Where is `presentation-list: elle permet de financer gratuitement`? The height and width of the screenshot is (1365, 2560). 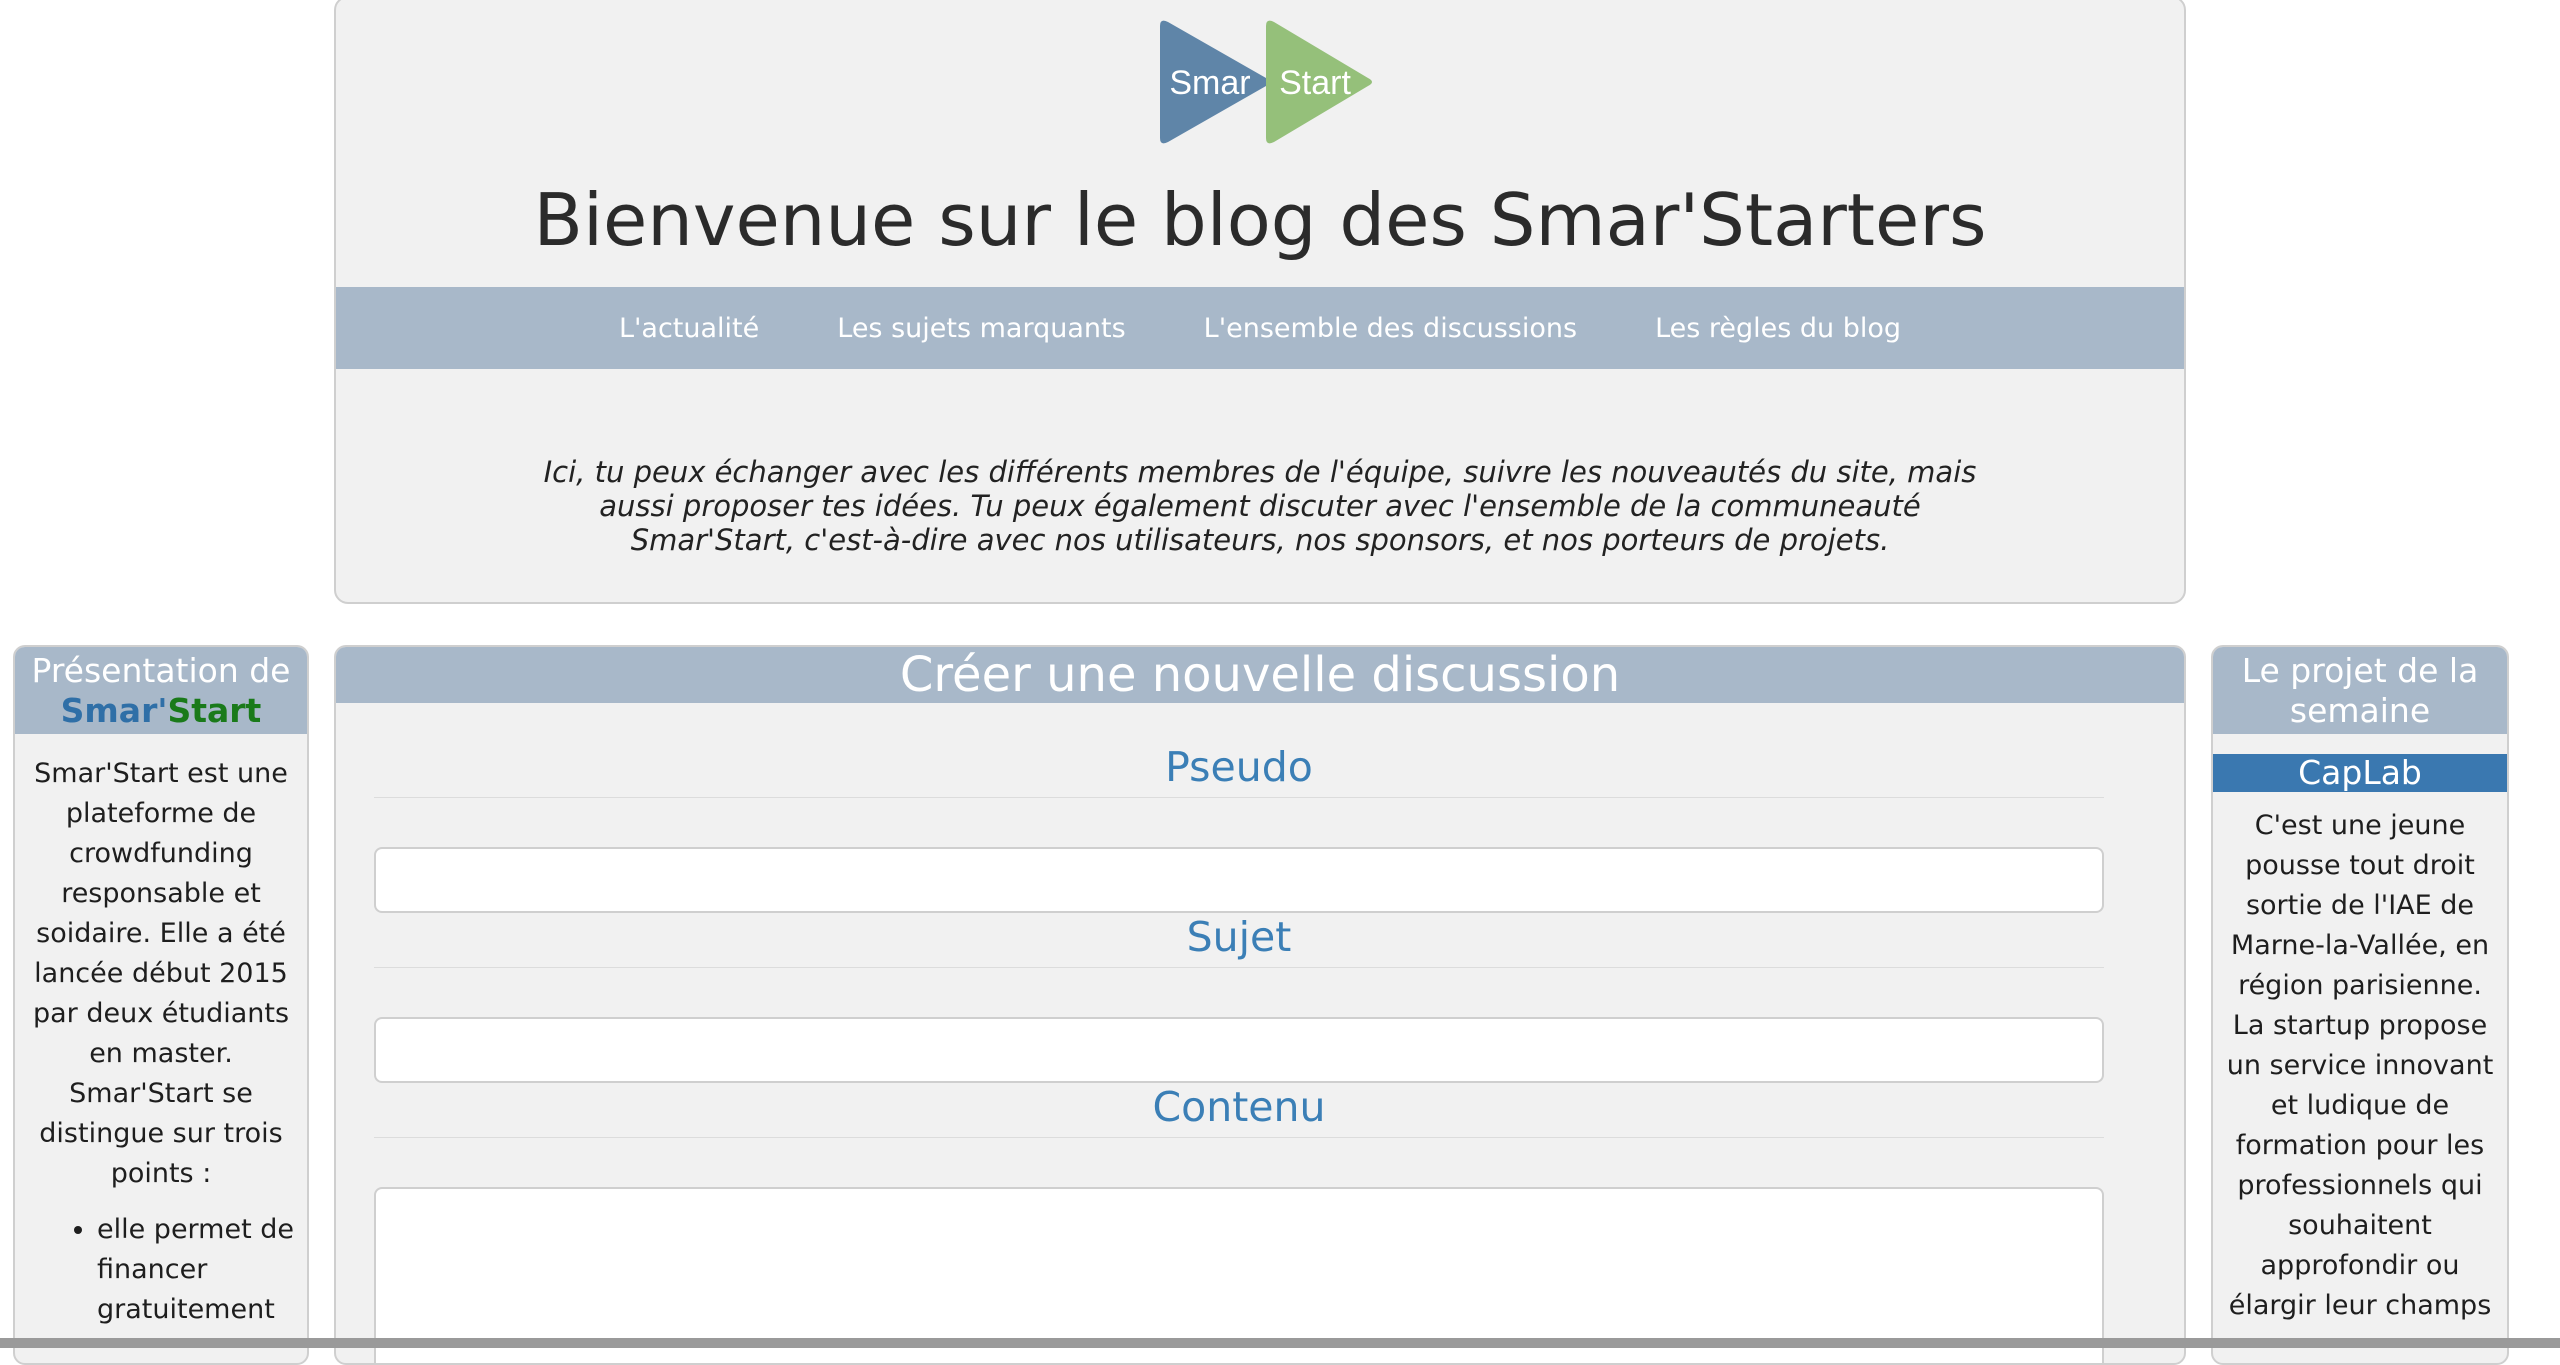
presentation-list: elle permet de financer gratuitement is located at coordinates (161, 1270).